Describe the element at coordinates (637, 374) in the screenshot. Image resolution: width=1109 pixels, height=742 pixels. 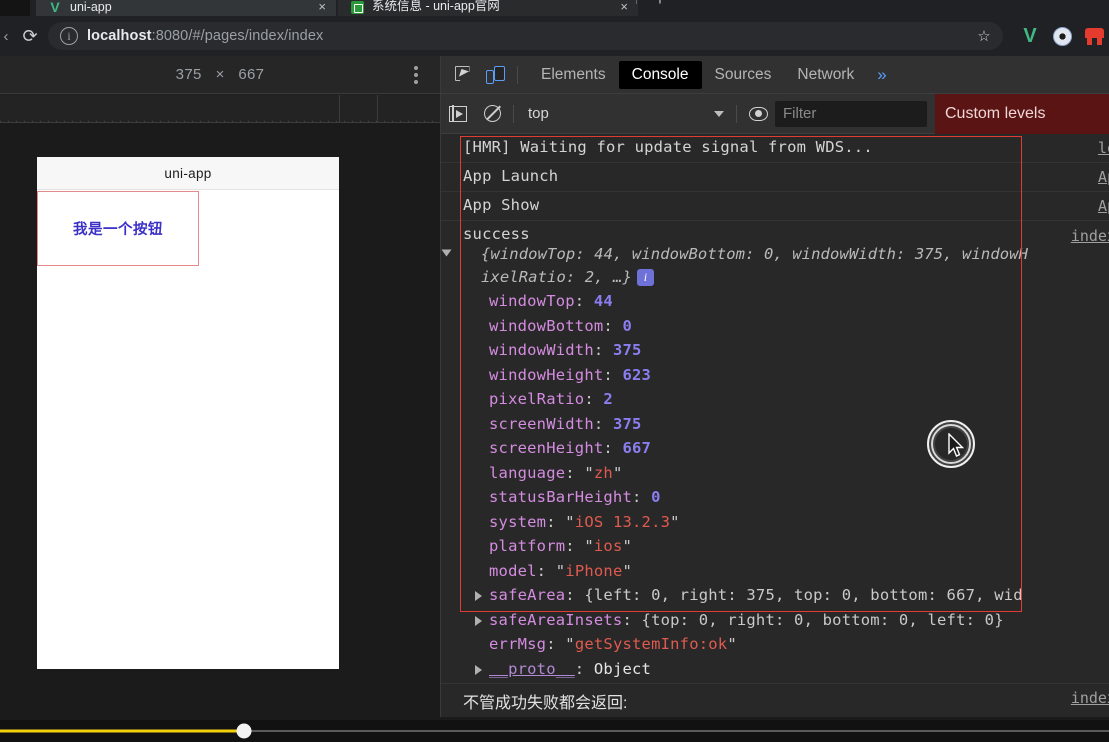
I see `property-value: 623` at that location.